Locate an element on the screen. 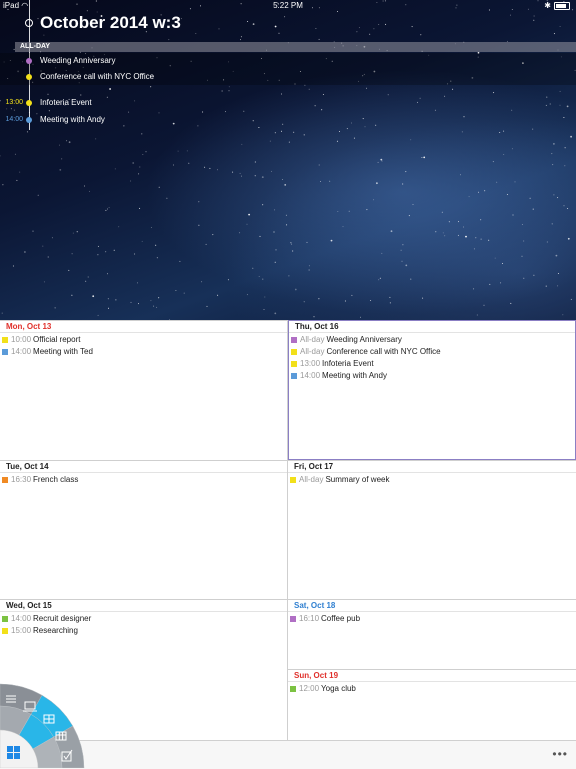 The image size is (576, 769). timeline-marker-icon is located at coordinates (29, 23).